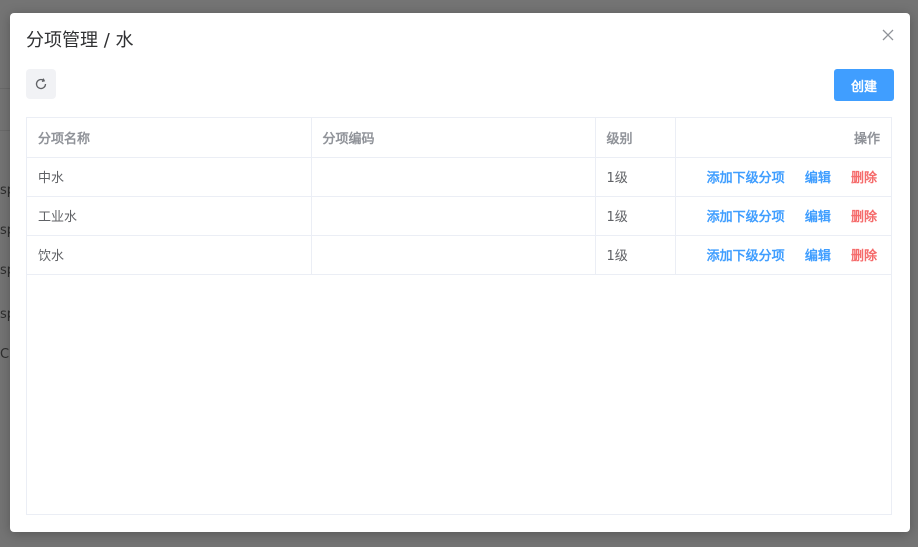  What do you see at coordinates (169, 138) in the screenshot?
I see `column-header-name: 分项名称` at bounding box center [169, 138].